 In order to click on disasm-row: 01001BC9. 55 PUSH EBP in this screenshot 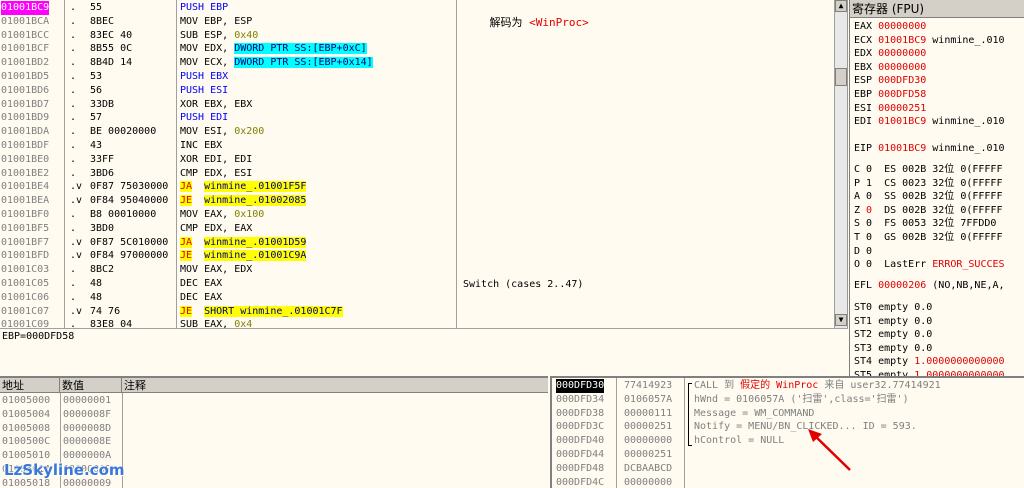, I will do `click(423, 8)`.